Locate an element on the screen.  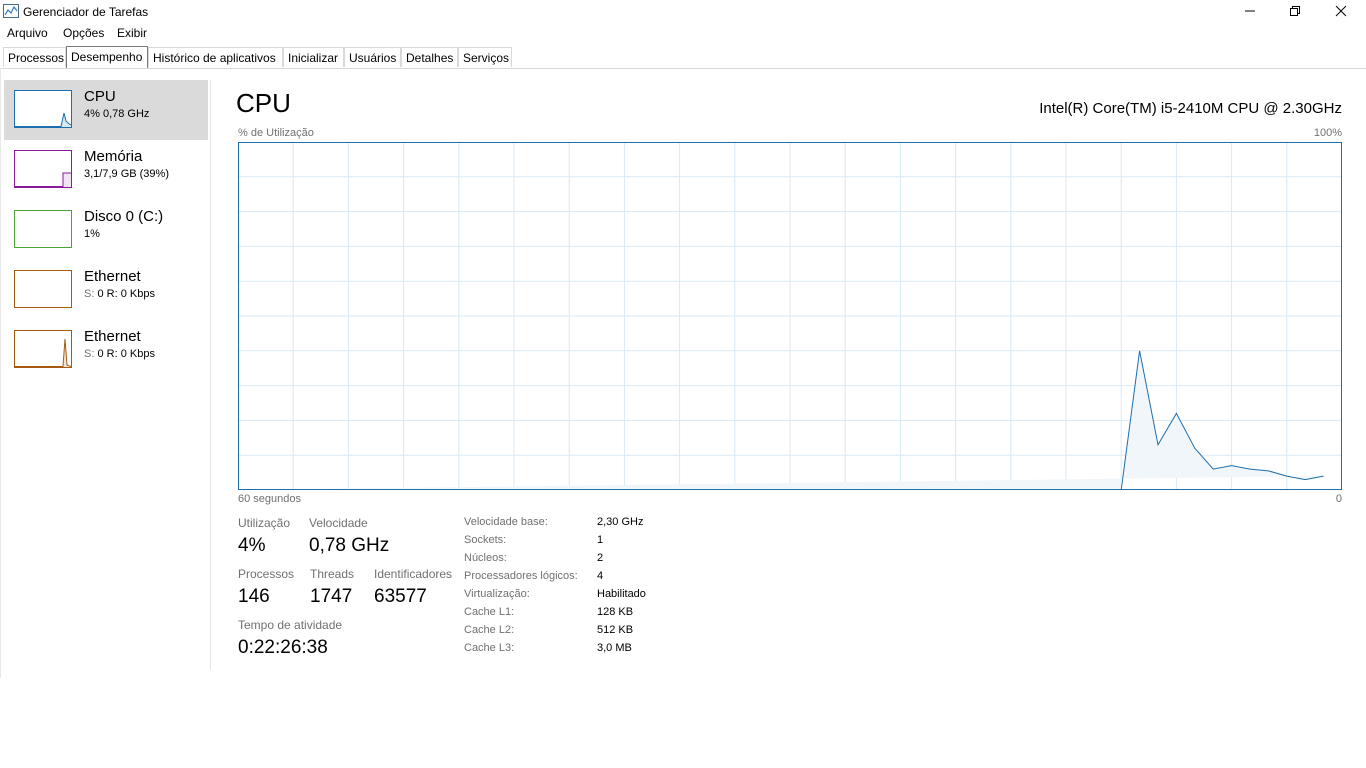
close-icon is located at coordinates (1341, 11).